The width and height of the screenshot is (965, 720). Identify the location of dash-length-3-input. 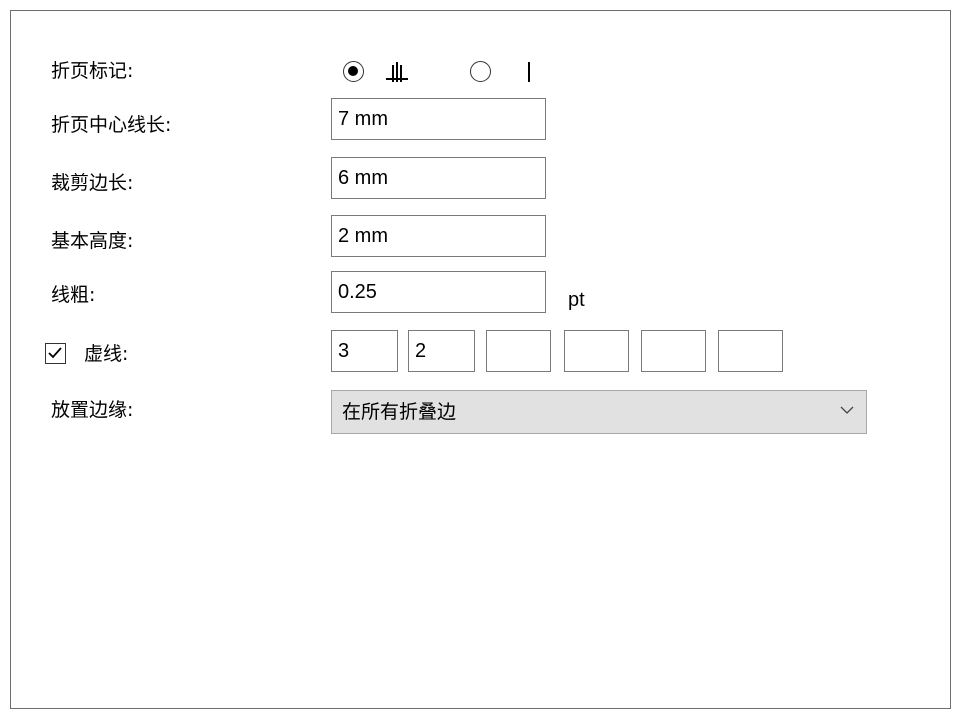
(673, 351).